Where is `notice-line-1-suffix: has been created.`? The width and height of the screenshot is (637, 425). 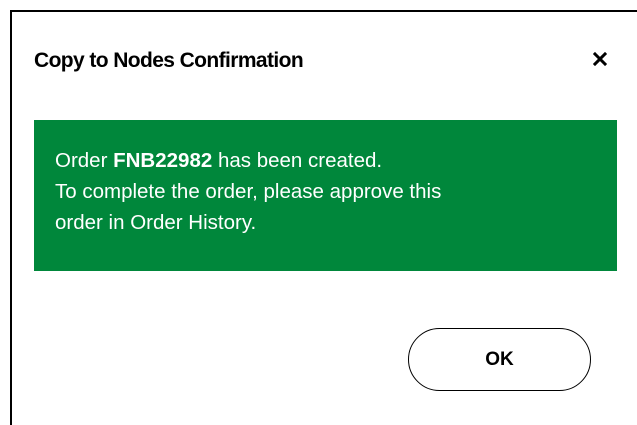
notice-line-1-suffix: has been created. is located at coordinates (297, 160).